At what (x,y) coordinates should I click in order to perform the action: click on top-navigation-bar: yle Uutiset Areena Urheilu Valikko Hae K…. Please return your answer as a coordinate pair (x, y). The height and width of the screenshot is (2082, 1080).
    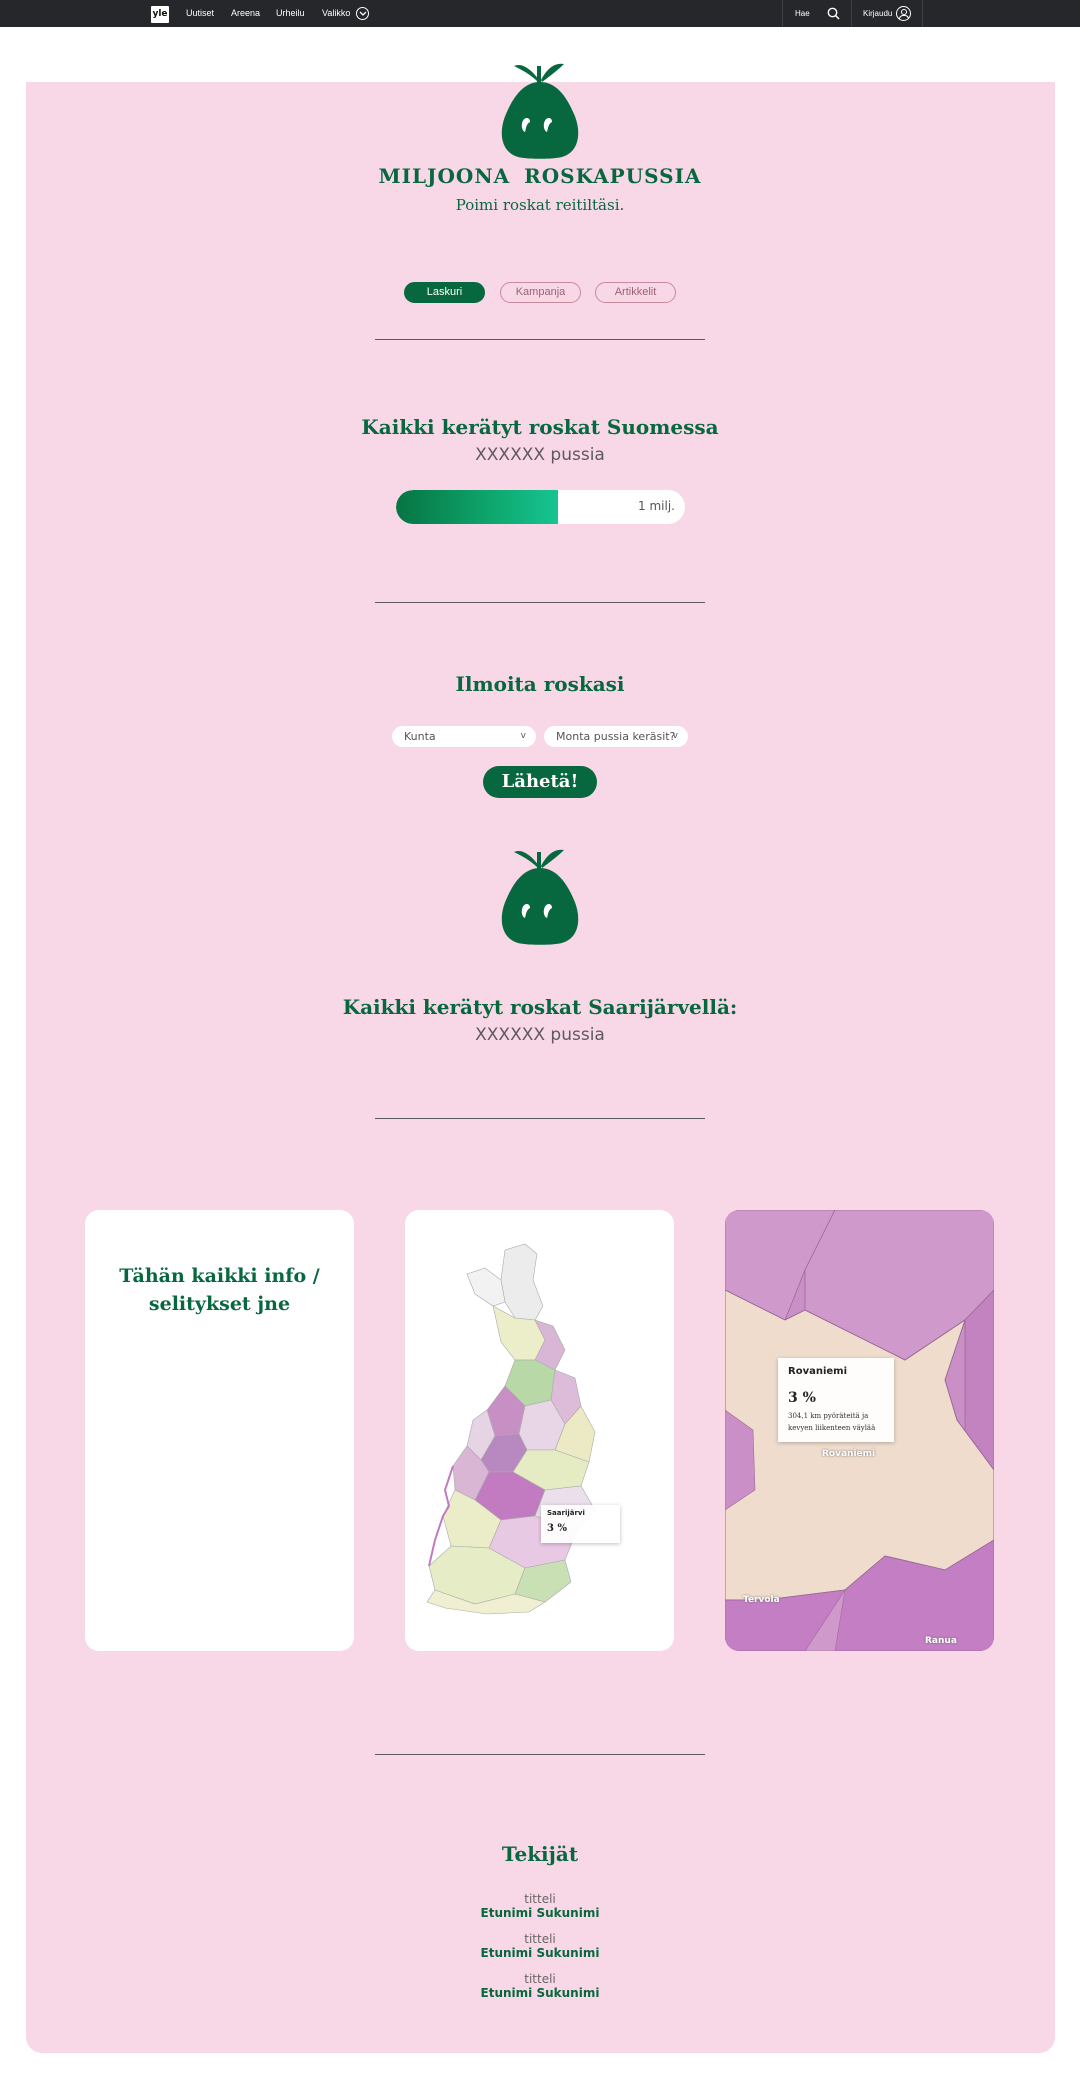
    Looking at the image, I should click on (540, 13).